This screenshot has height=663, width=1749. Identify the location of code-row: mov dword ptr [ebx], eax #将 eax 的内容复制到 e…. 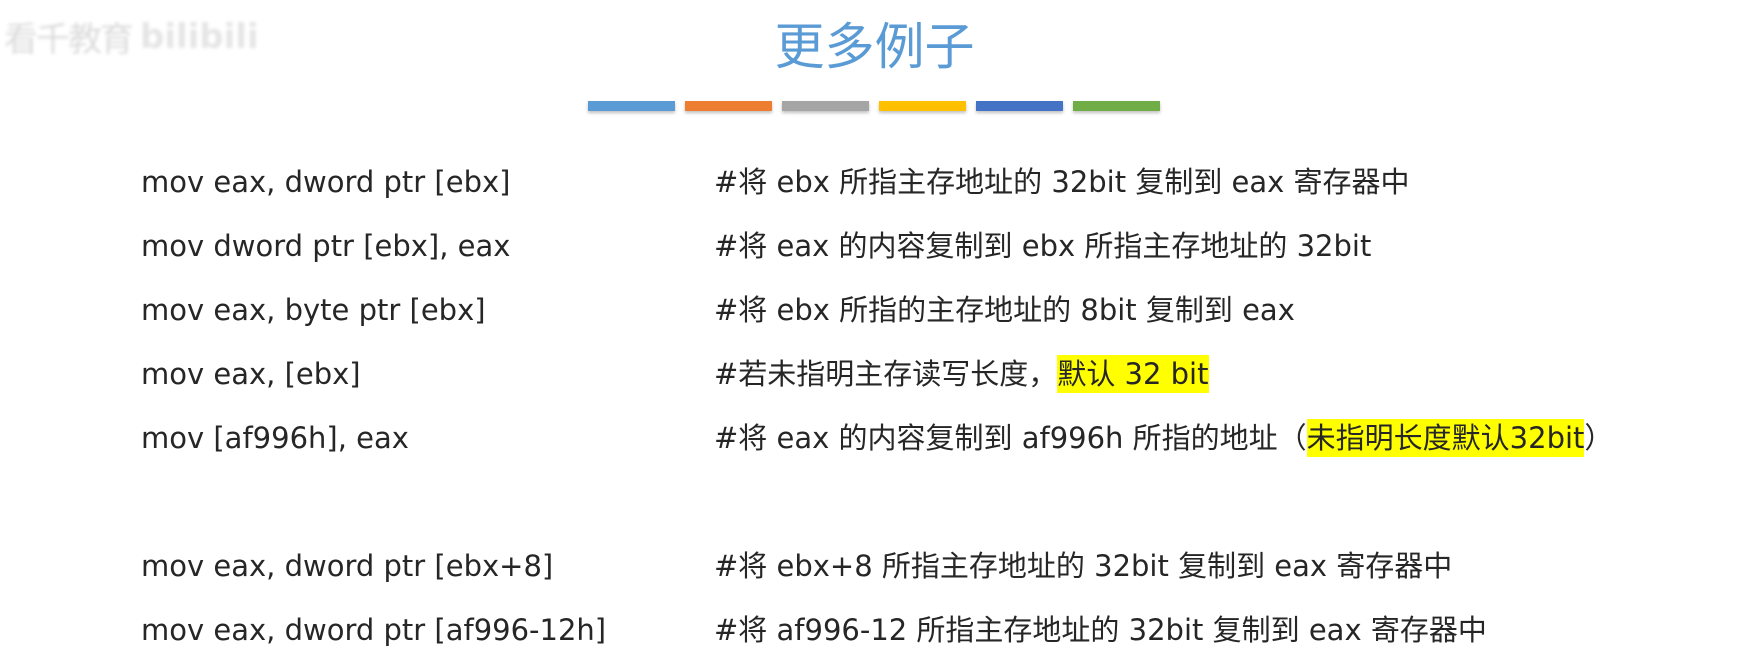
(874, 246).